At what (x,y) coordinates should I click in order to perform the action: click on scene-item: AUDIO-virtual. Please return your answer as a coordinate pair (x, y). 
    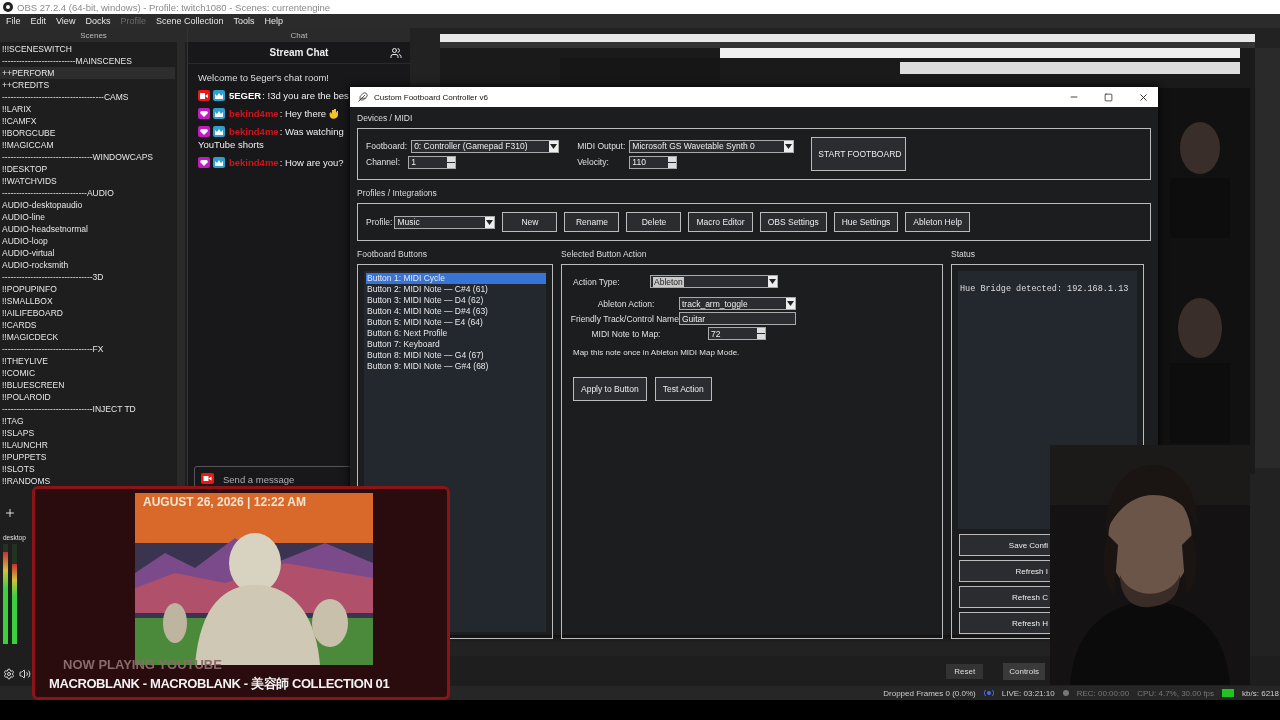
    Looking at the image, I should click on (87, 253).